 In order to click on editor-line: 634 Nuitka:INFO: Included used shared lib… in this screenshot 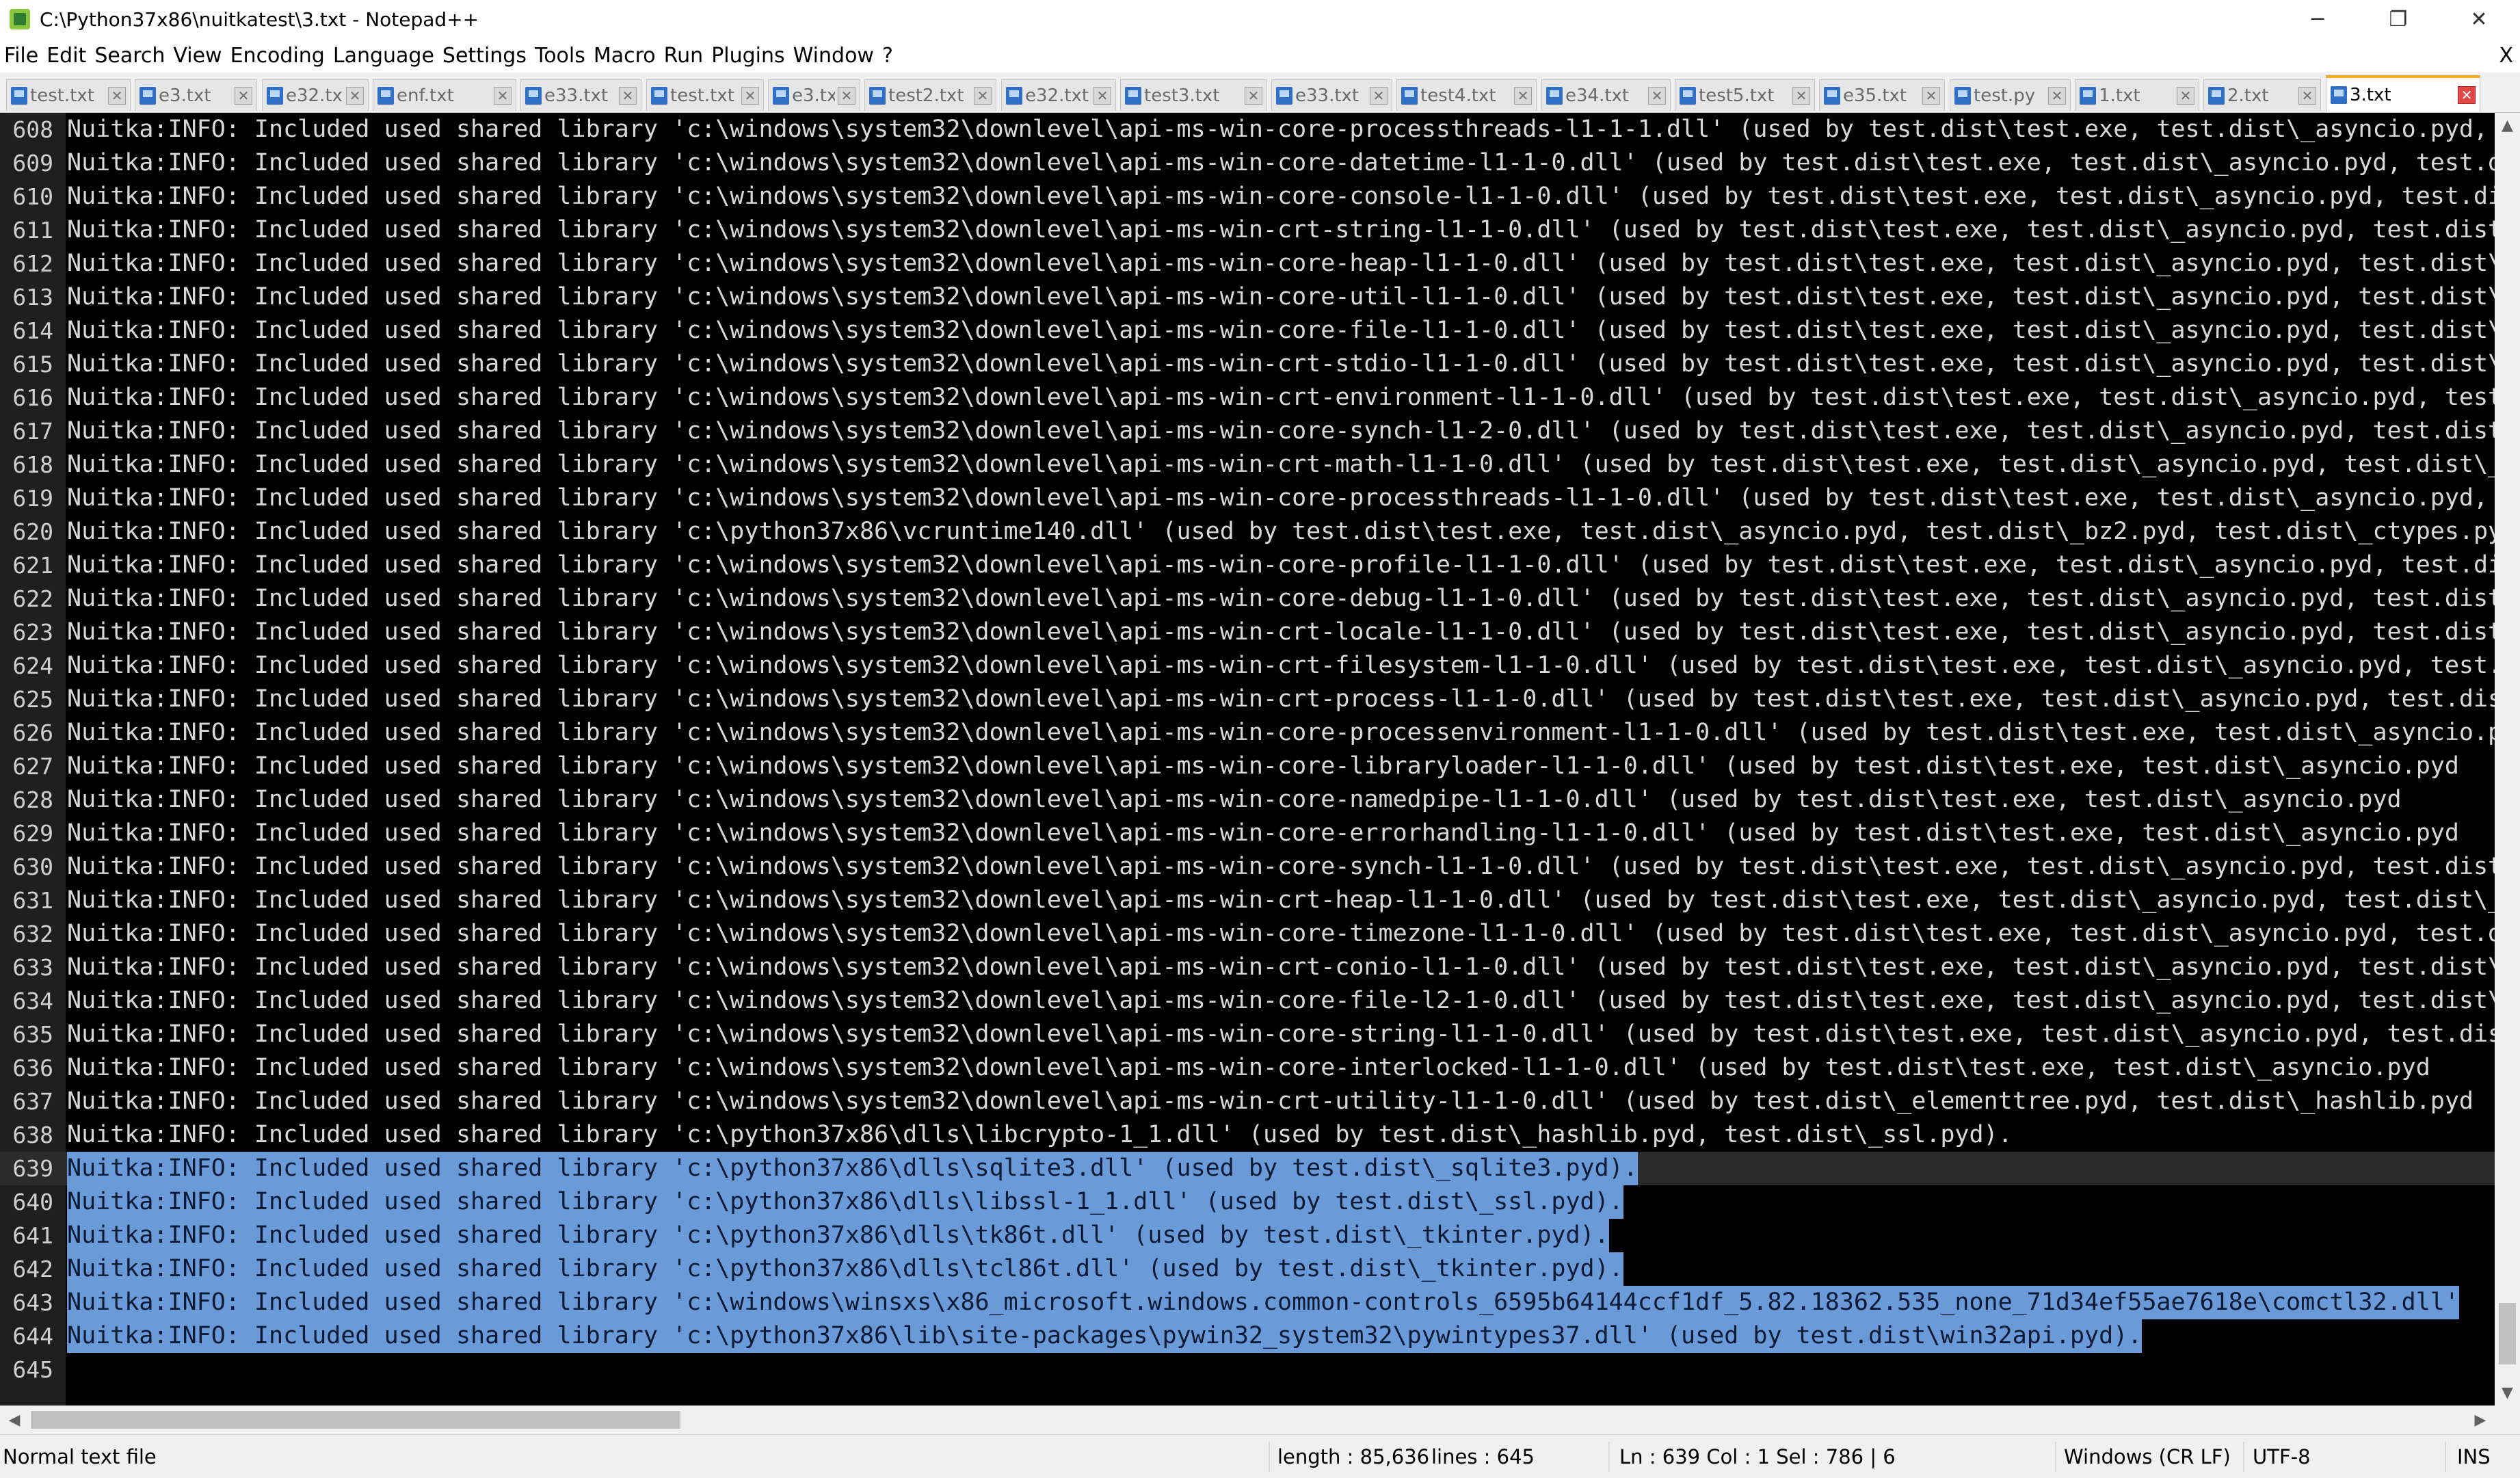, I will do `click(1247, 1001)`.